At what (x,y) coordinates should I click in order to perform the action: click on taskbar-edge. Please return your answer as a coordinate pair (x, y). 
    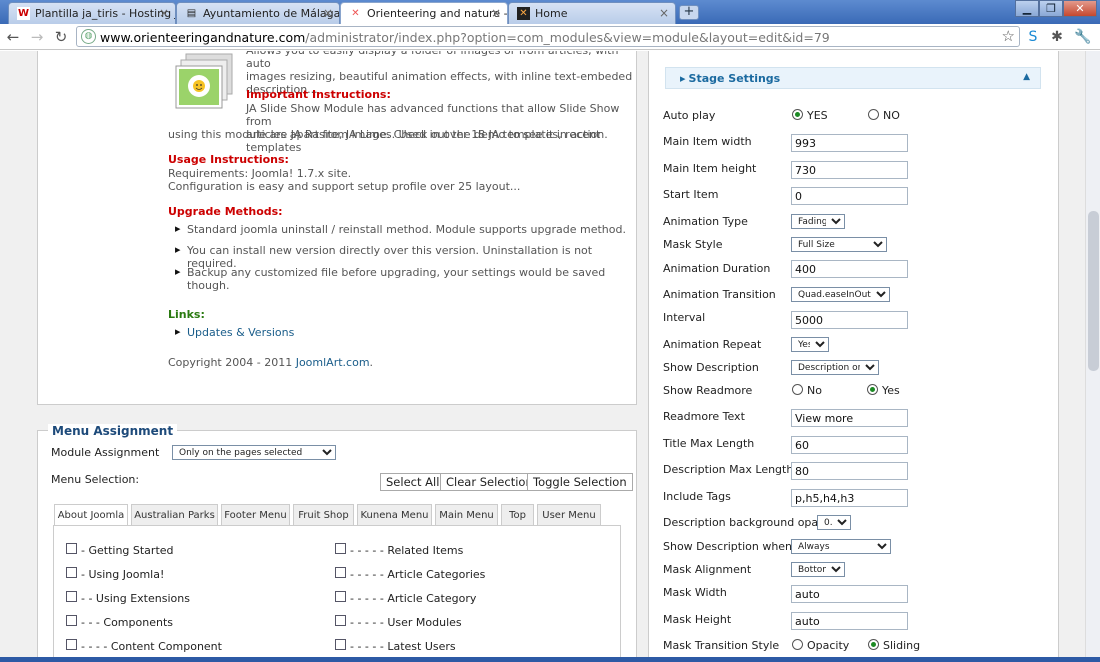
    Looking at the image, I should click on (550, 659).